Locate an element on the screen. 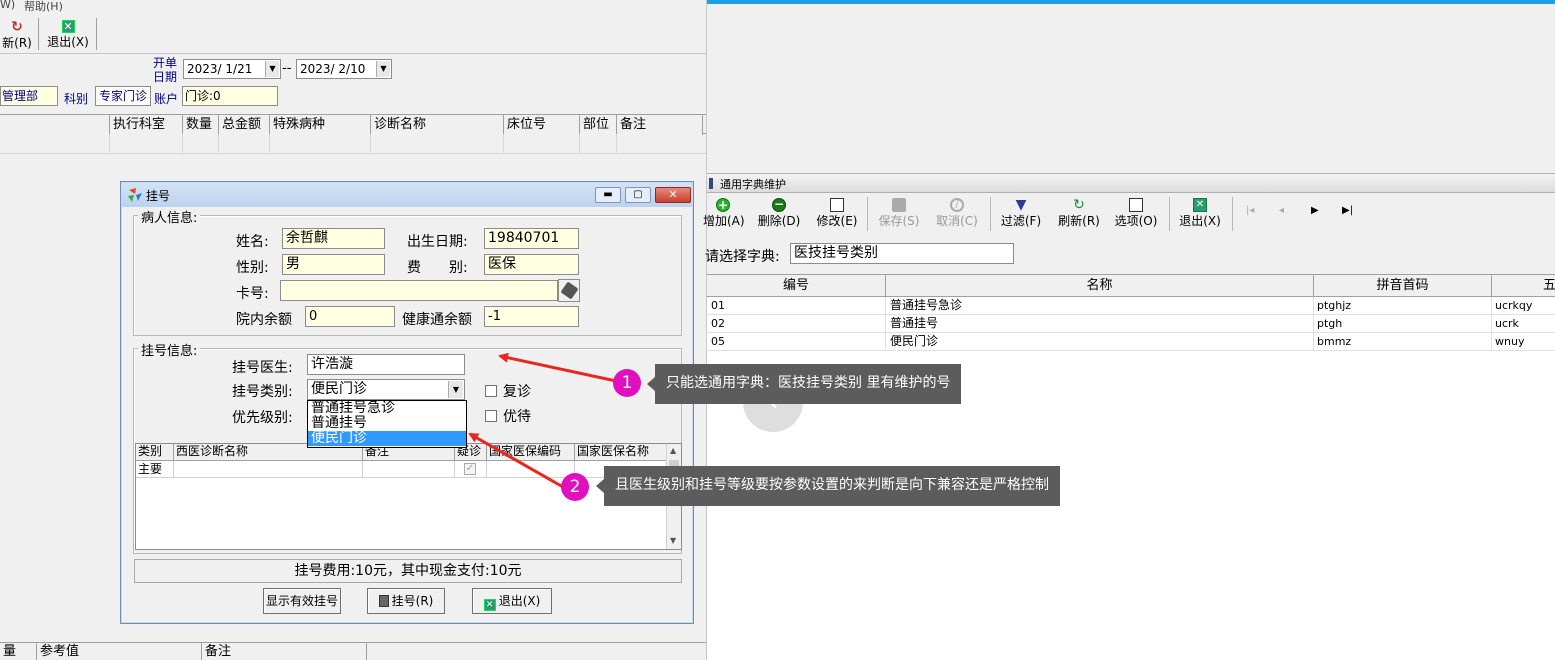 This screenshot has height=660, width=1555. annotation-text-1: 只能选通用字典：医技挂号类别 里有维护的号 is located at coordinates (808, 383).